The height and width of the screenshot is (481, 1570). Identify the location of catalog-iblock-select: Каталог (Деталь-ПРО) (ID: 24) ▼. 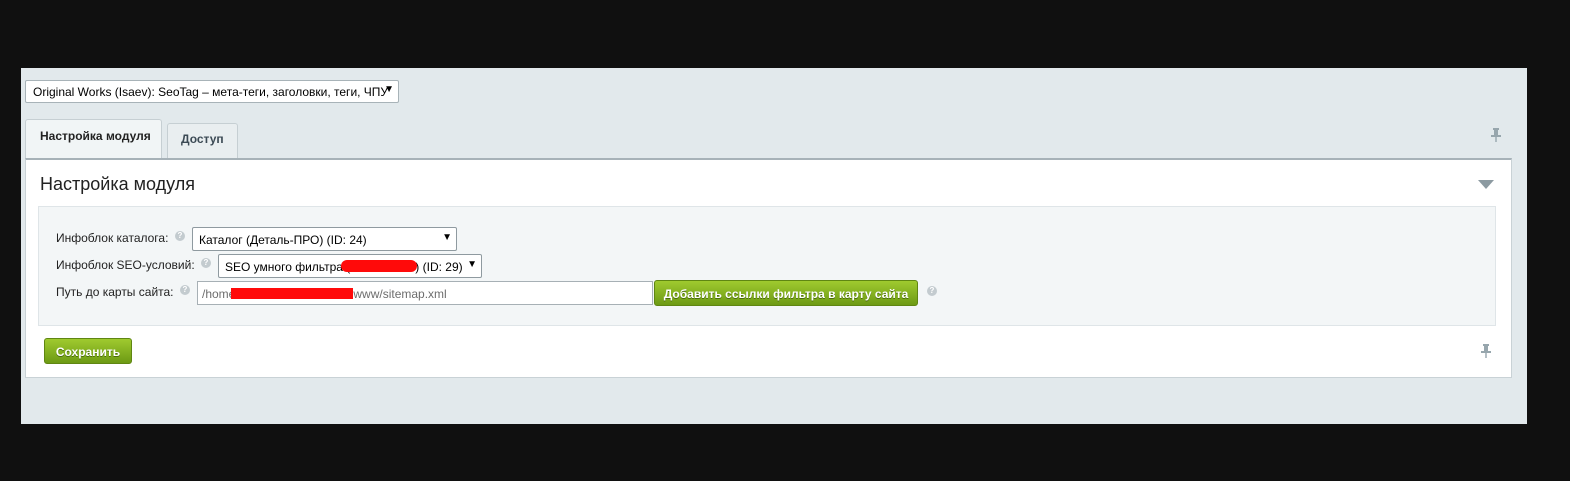
(324, 239).